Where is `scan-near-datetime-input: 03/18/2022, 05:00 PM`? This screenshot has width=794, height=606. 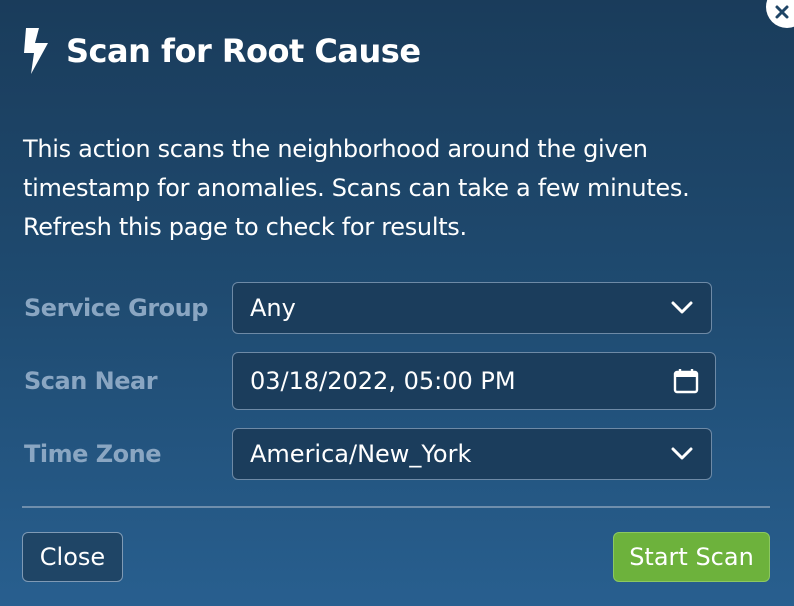
scan-near-datetime-input: 03/18/2022, 05:00 PM is located at coordinates (474, 381).